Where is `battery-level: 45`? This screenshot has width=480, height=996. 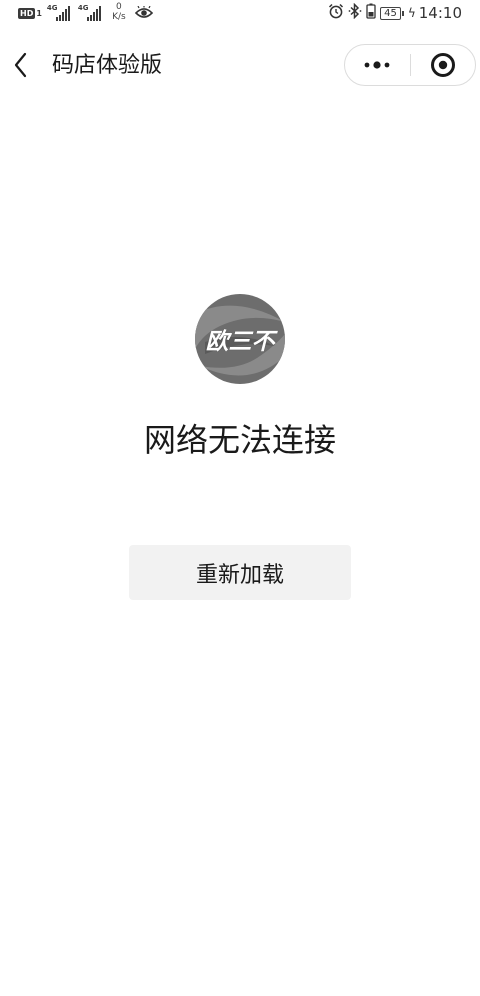
battery-level: 45 is located at coordinates (390, 13).